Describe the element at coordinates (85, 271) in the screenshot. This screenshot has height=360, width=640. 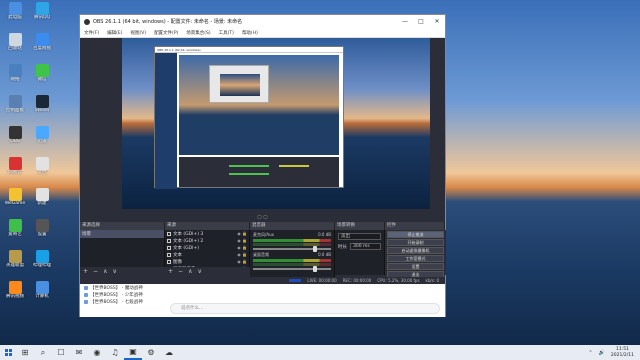
I see `add-scene-button: +` at that location.